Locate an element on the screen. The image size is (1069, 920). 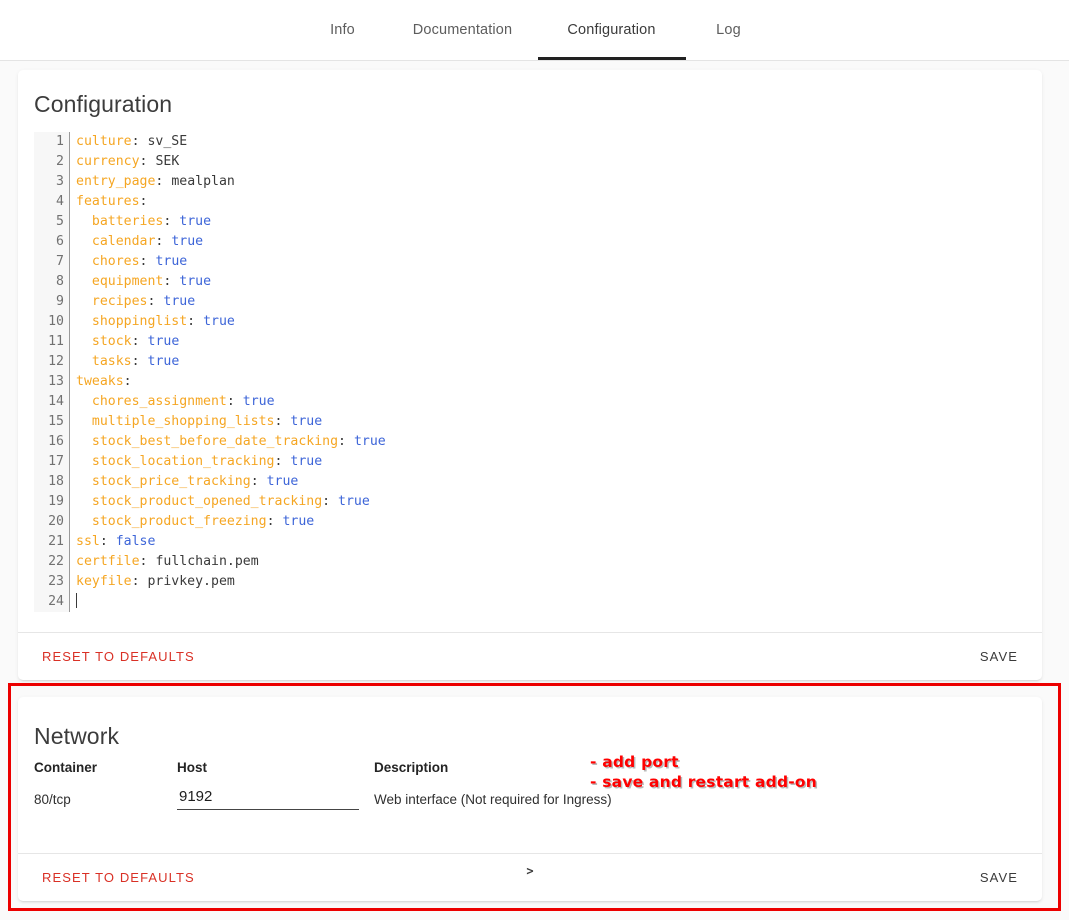
code-line: currency: SEK is located at coordinates (128, 161).